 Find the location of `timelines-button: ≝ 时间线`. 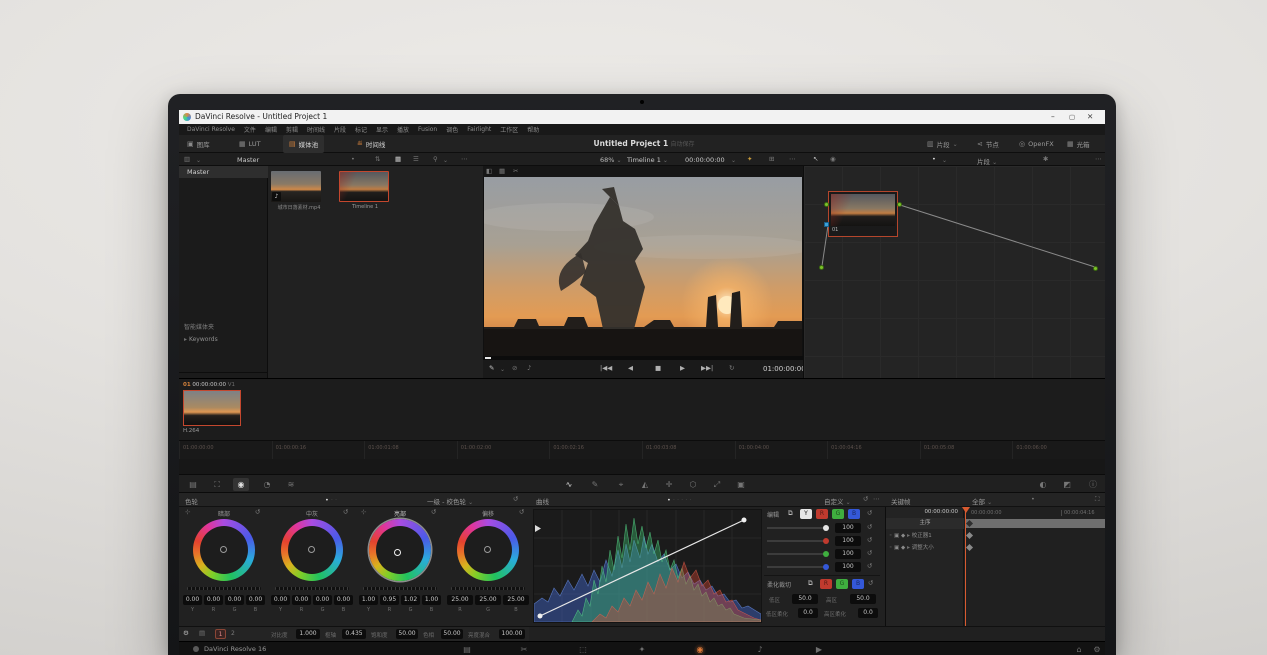

timelines-button: ≝ 时间线 is located at coordinates (371, 144).